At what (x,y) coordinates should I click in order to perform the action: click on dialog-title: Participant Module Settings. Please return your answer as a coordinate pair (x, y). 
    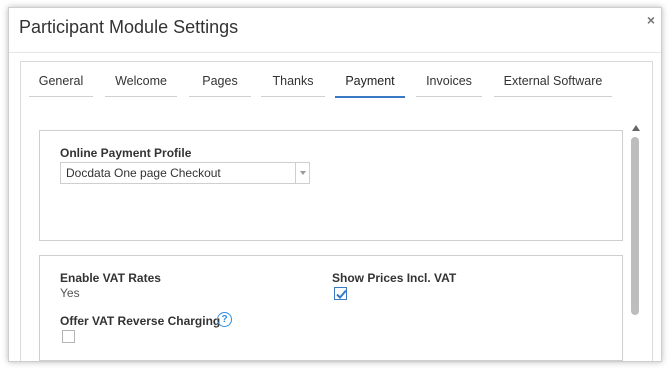
    Looking at the image, I should click on (129, 27).